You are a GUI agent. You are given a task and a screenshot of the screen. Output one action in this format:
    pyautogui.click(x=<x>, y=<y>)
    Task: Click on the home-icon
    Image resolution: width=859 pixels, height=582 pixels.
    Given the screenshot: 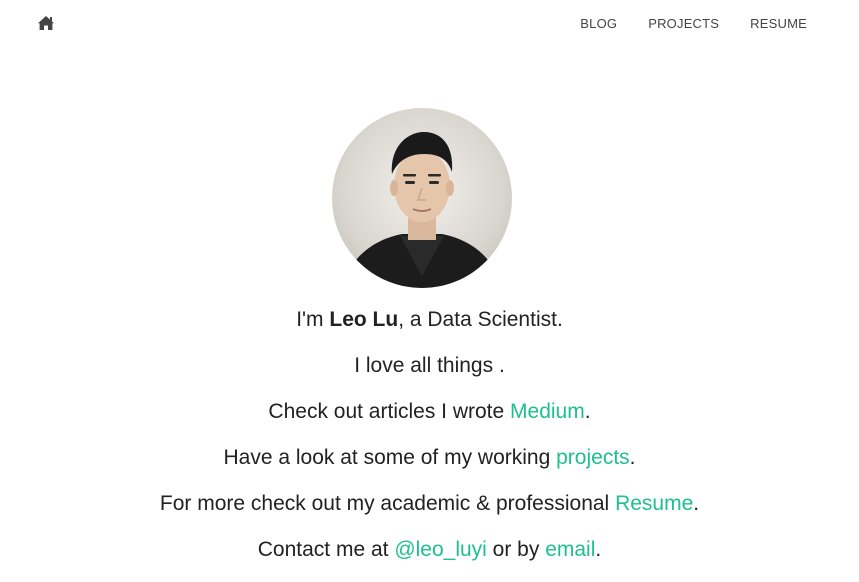 What is the action you would take?
    pyautogui.click(x=46, y=23)
    